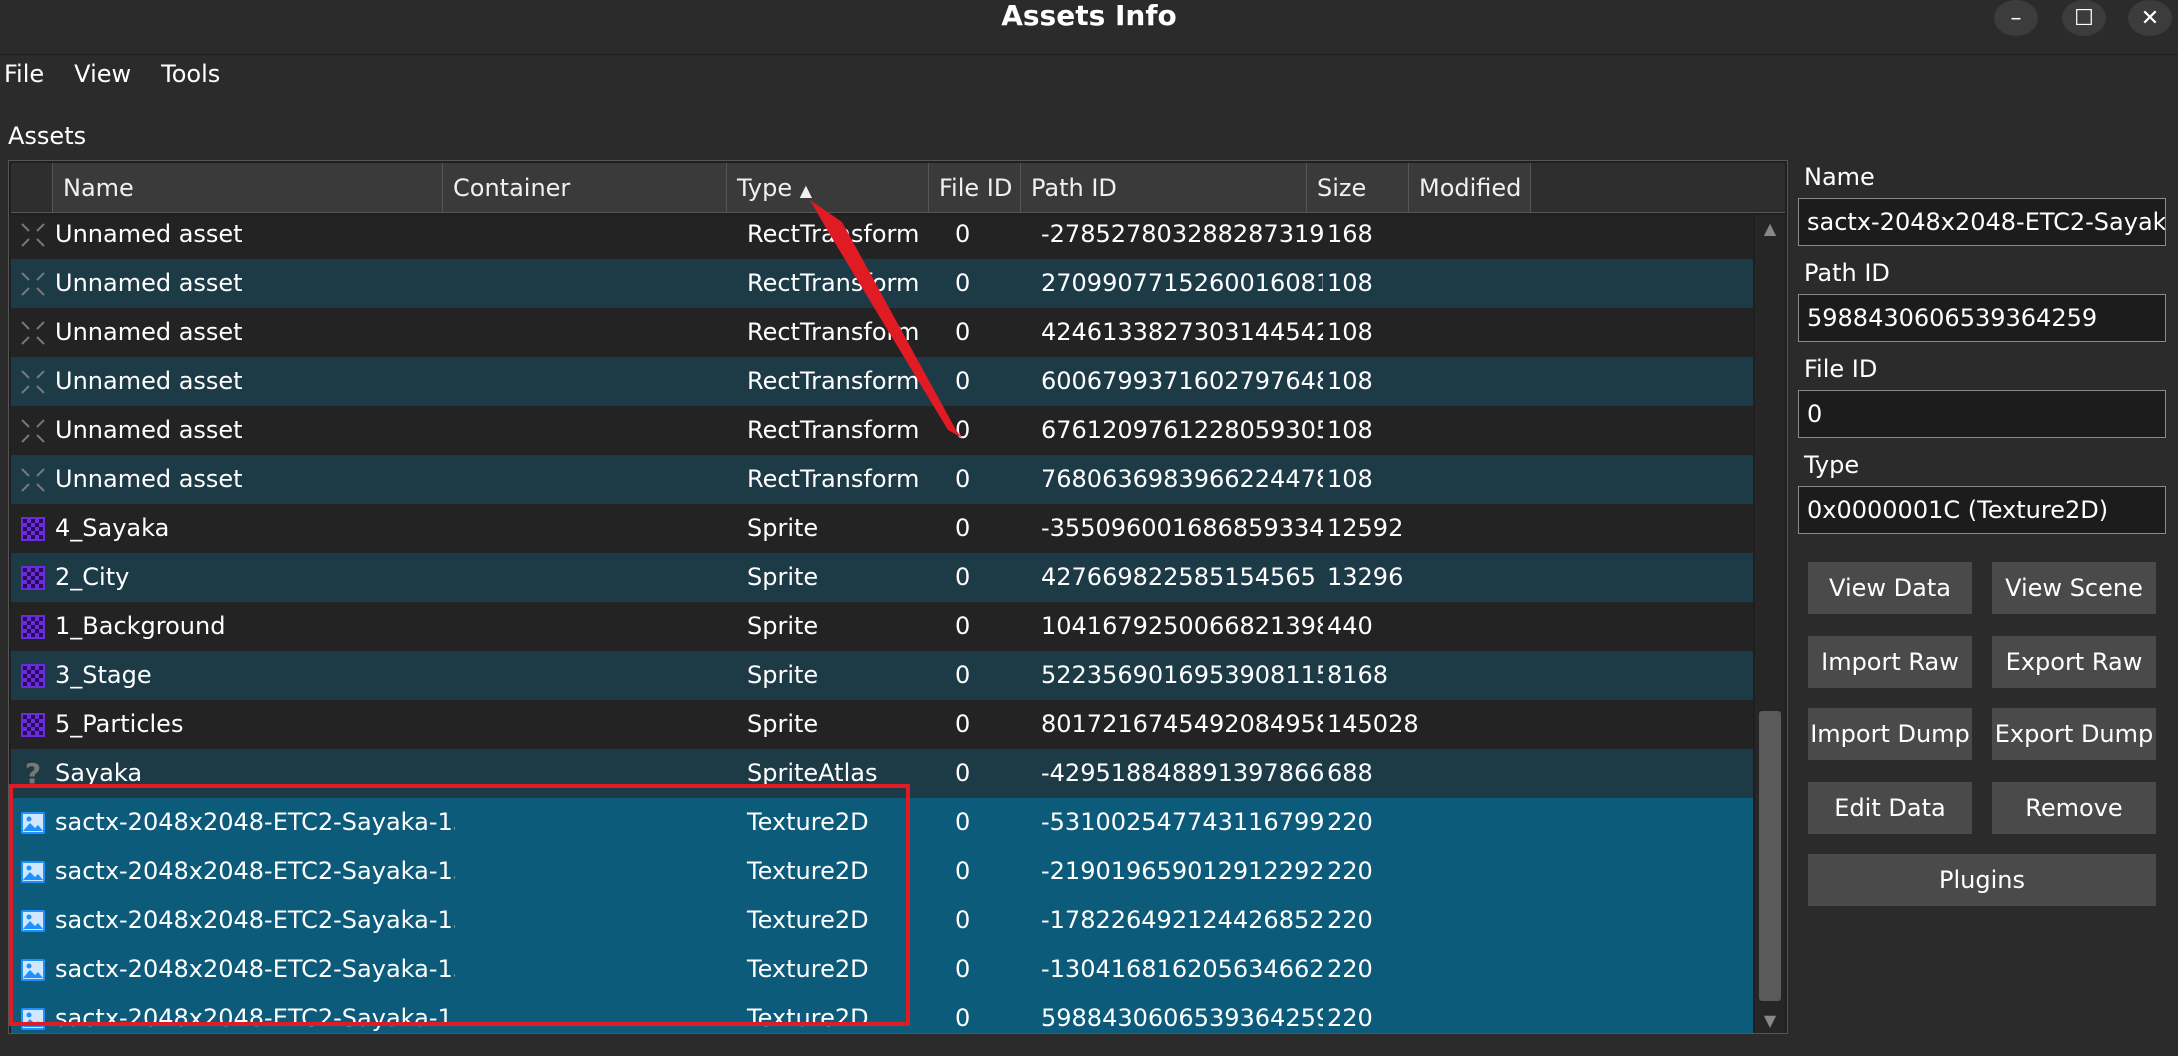 The image size is (2178, 1056). I want to click on maximize-button: ☐, so click(2084, 18).